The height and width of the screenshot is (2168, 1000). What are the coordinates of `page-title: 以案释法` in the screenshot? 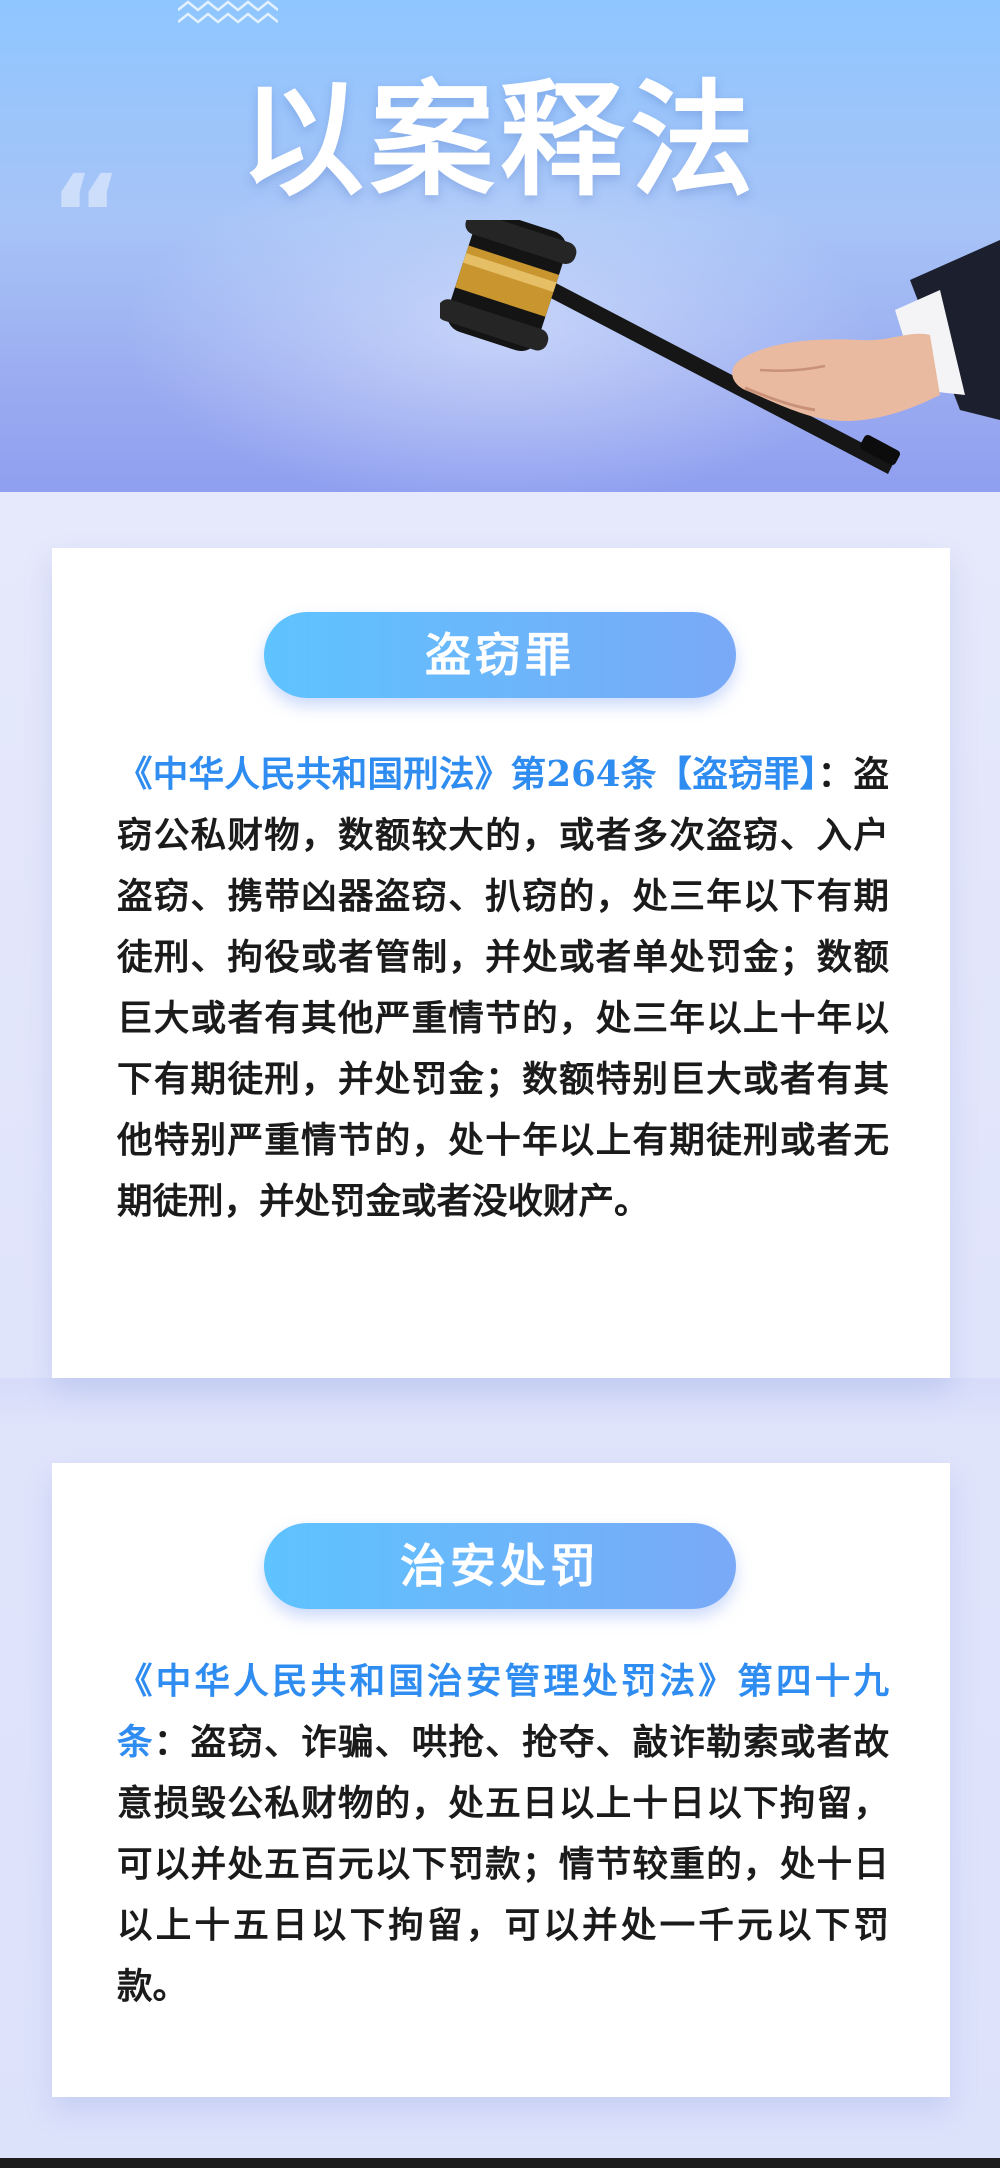 It's located at (499, 141).